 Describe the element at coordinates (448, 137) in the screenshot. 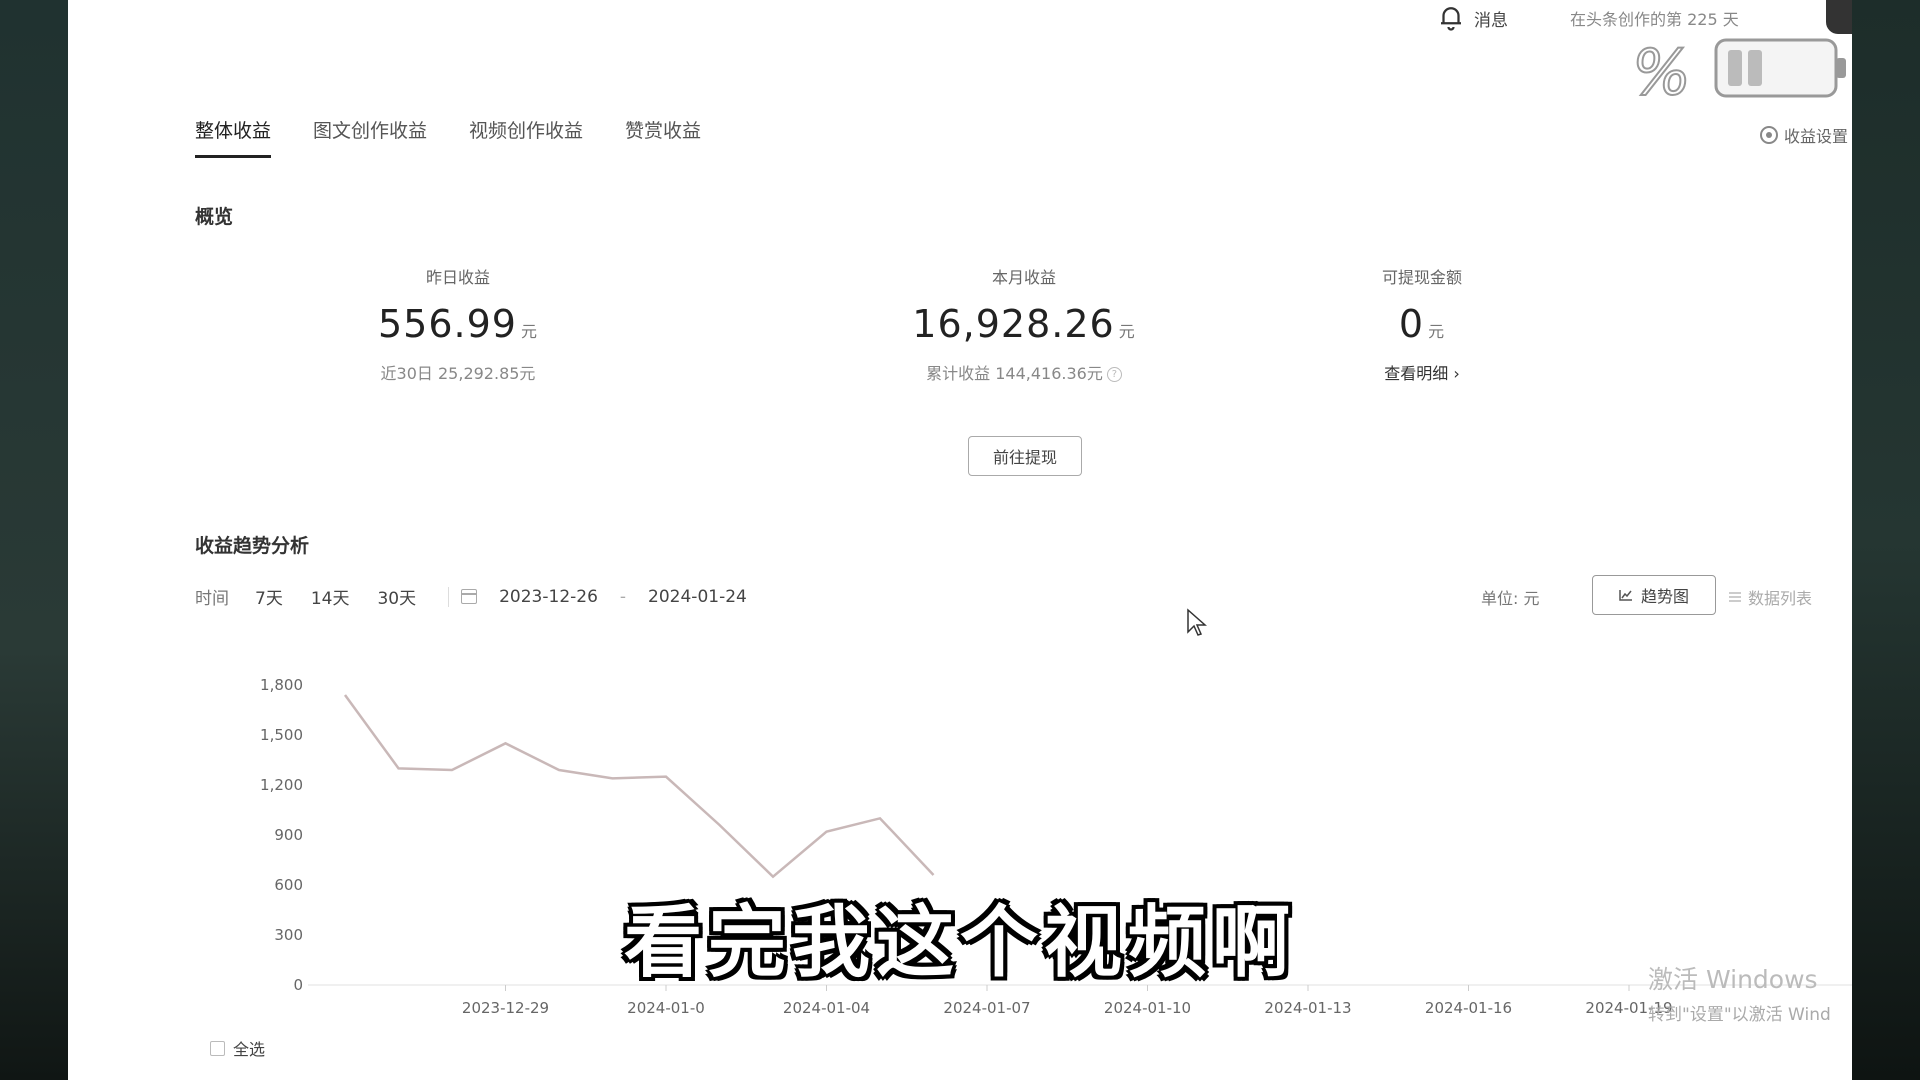

I see `revenue-tabs: 整体收益 图文创作收益 视频创作收益 赞赏收益` at that location.